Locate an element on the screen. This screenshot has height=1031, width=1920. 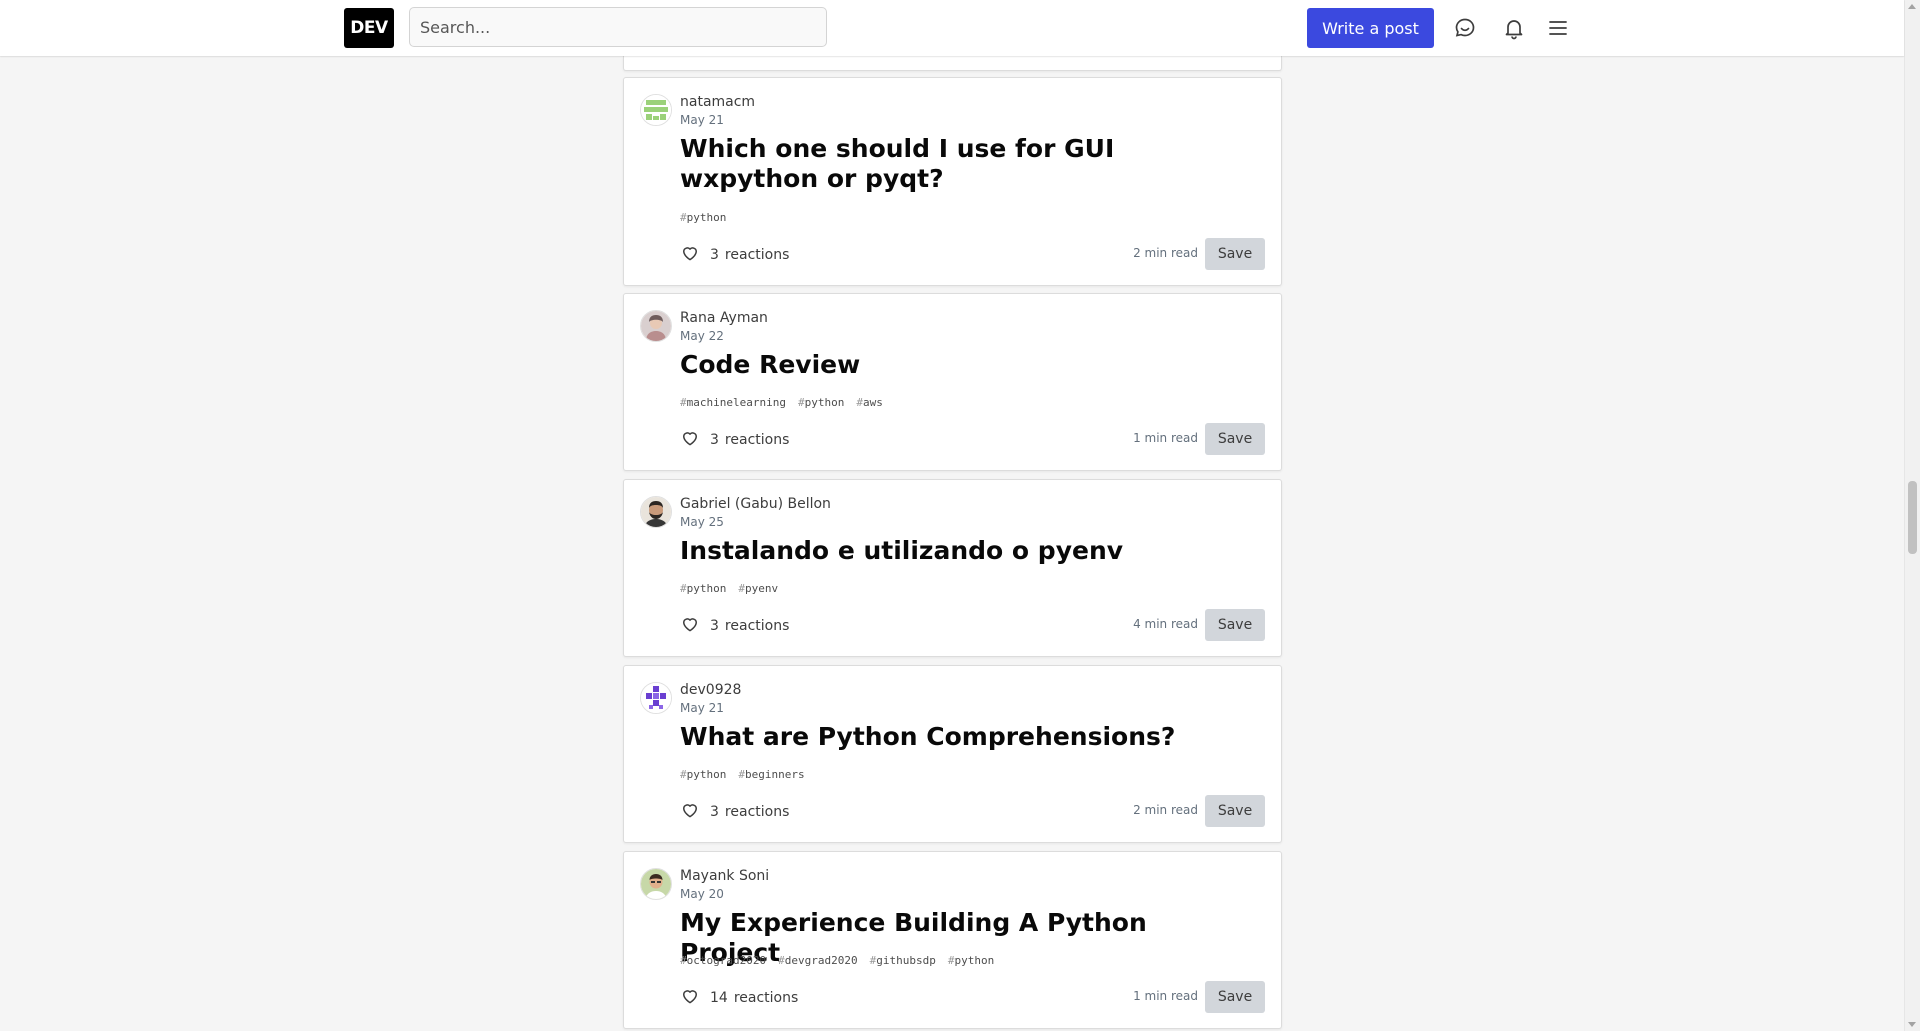
post-date: May 20 is located at coordinates (702, 894).